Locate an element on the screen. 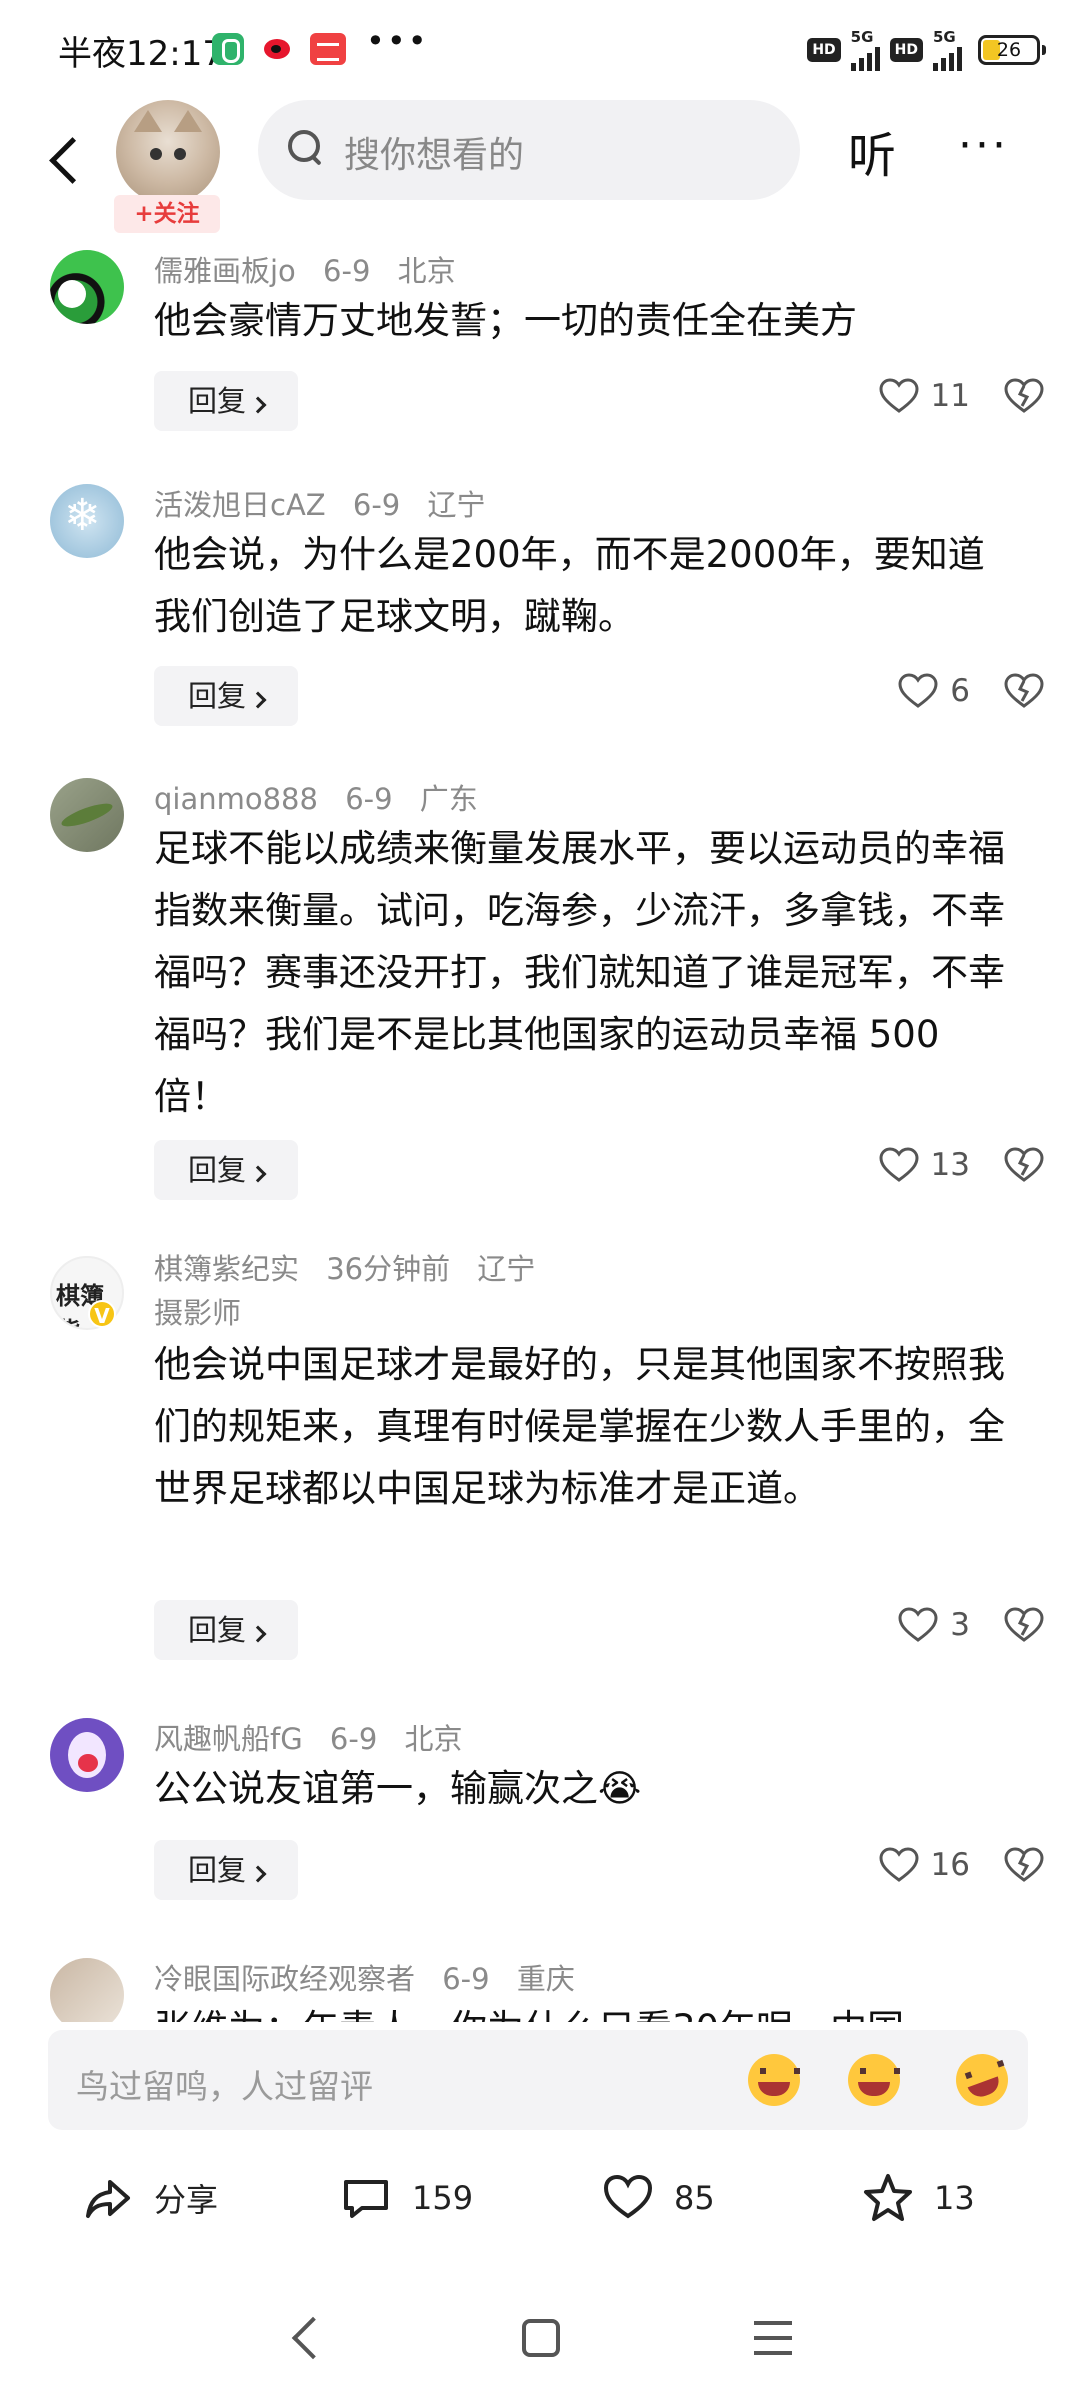  comment-text: 公公说友谊第一，输赢次之😭 is located at coordinates (398, 1788).